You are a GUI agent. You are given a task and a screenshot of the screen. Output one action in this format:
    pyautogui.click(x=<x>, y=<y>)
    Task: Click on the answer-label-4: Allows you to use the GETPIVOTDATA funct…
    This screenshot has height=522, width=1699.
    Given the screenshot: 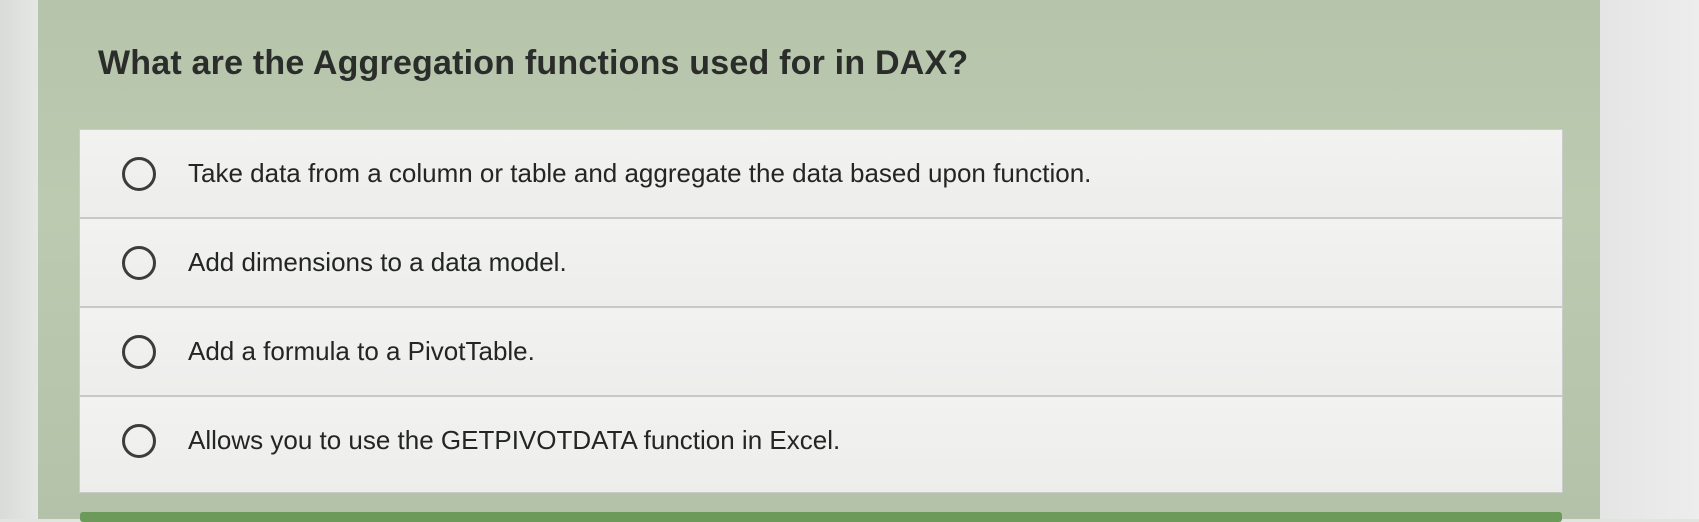 What is the action you would take?
    pyautogui.click(x=514, y=440)
    